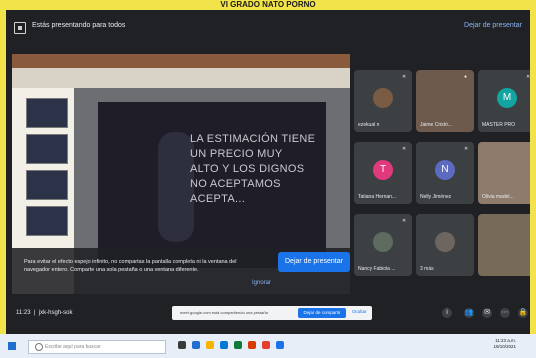 The image size is (536, 358). I want to click on stop-sharing-button: Dejar de compartir, so click(322, 313).